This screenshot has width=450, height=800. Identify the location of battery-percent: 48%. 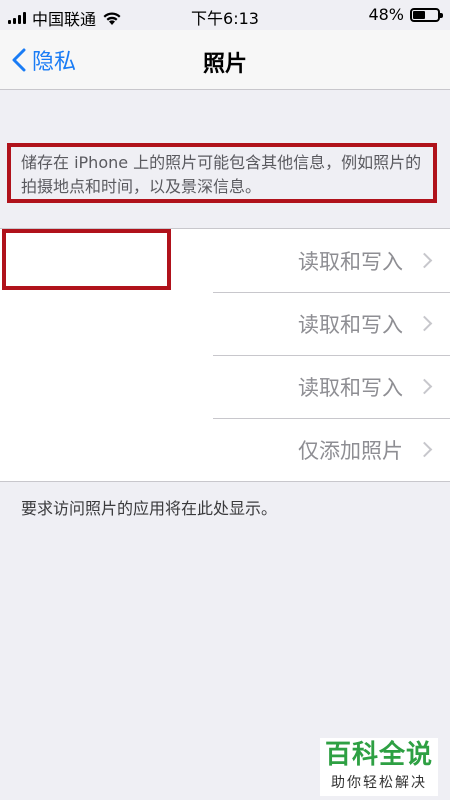
(386, 14).